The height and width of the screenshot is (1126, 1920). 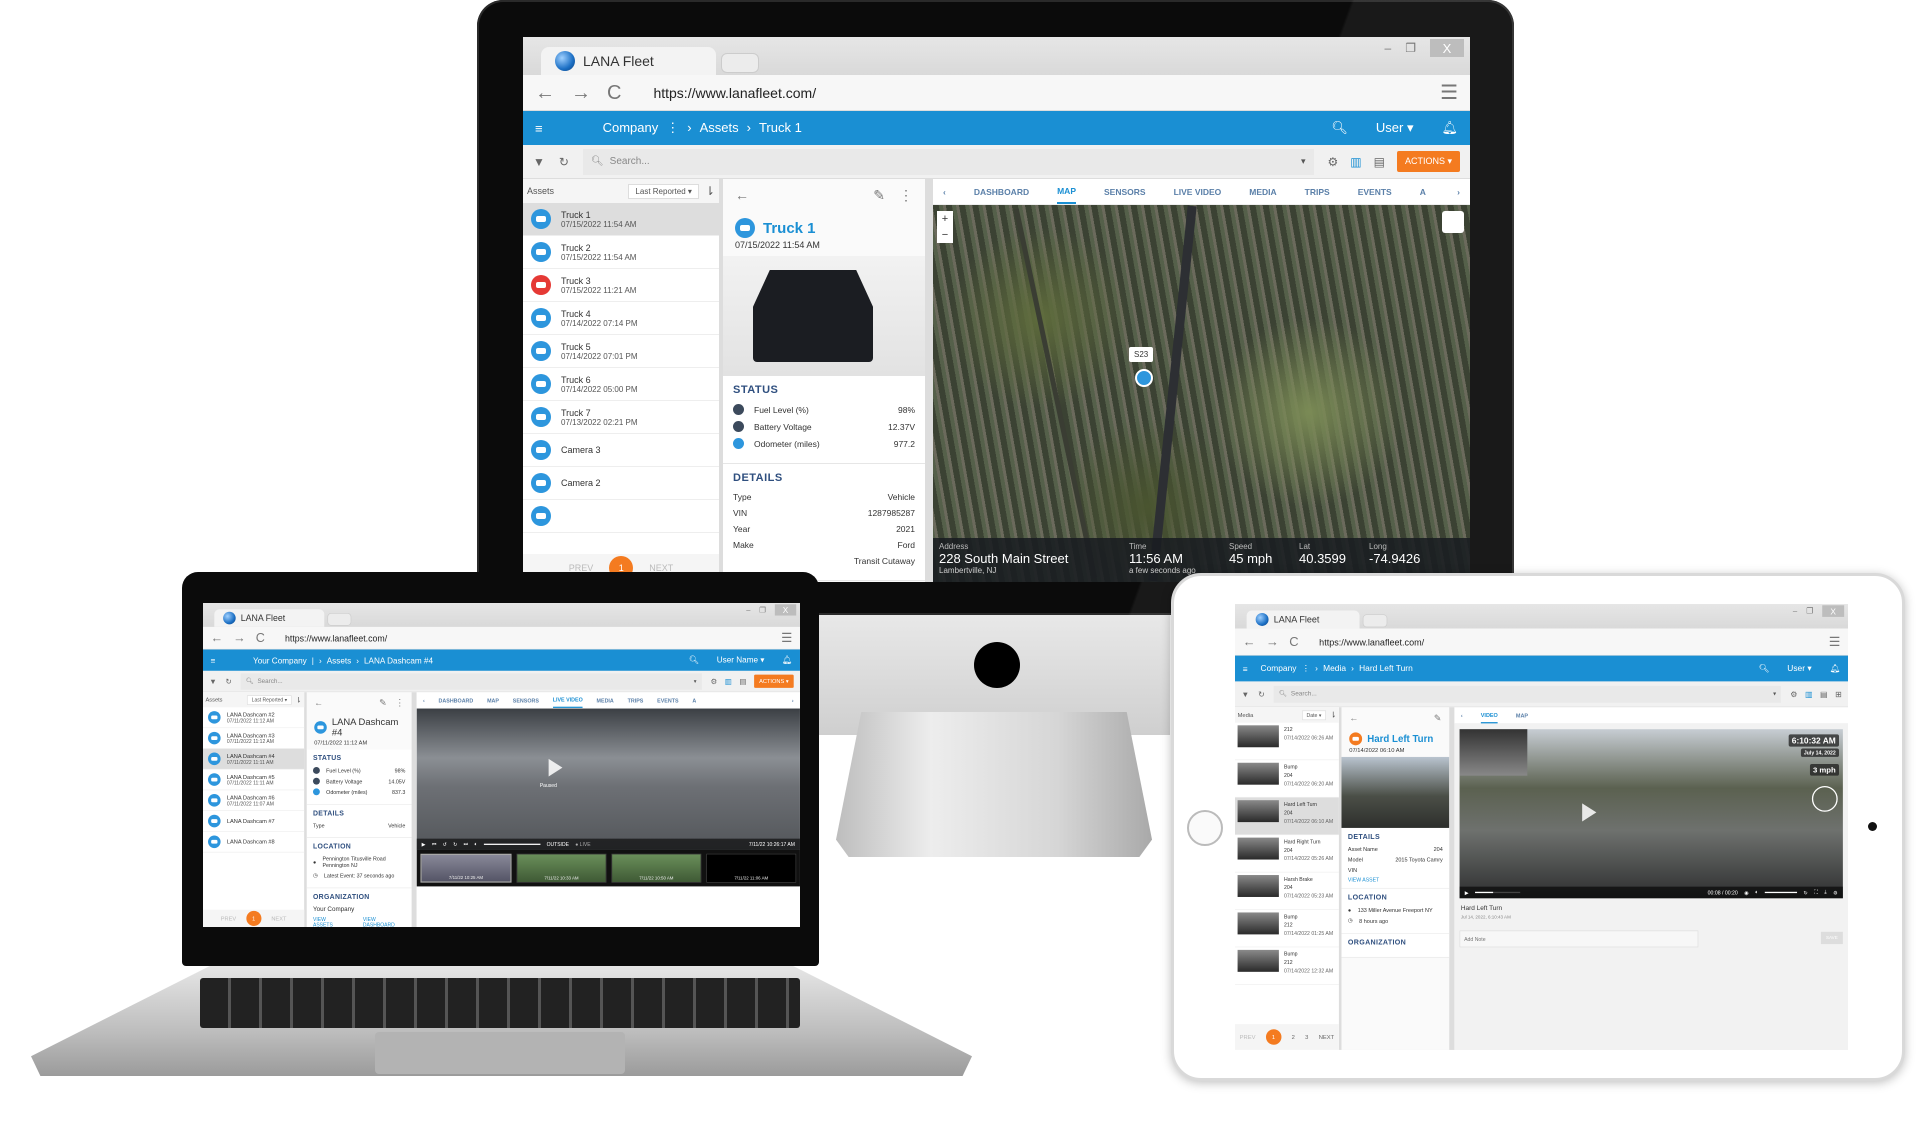 What do you see at coordinates (254, 801) in the screenshot?
I see `asset-list-item: LANA Dashcam #6 07/11/2022 11:07 AM` at bounding box center [254, 801].